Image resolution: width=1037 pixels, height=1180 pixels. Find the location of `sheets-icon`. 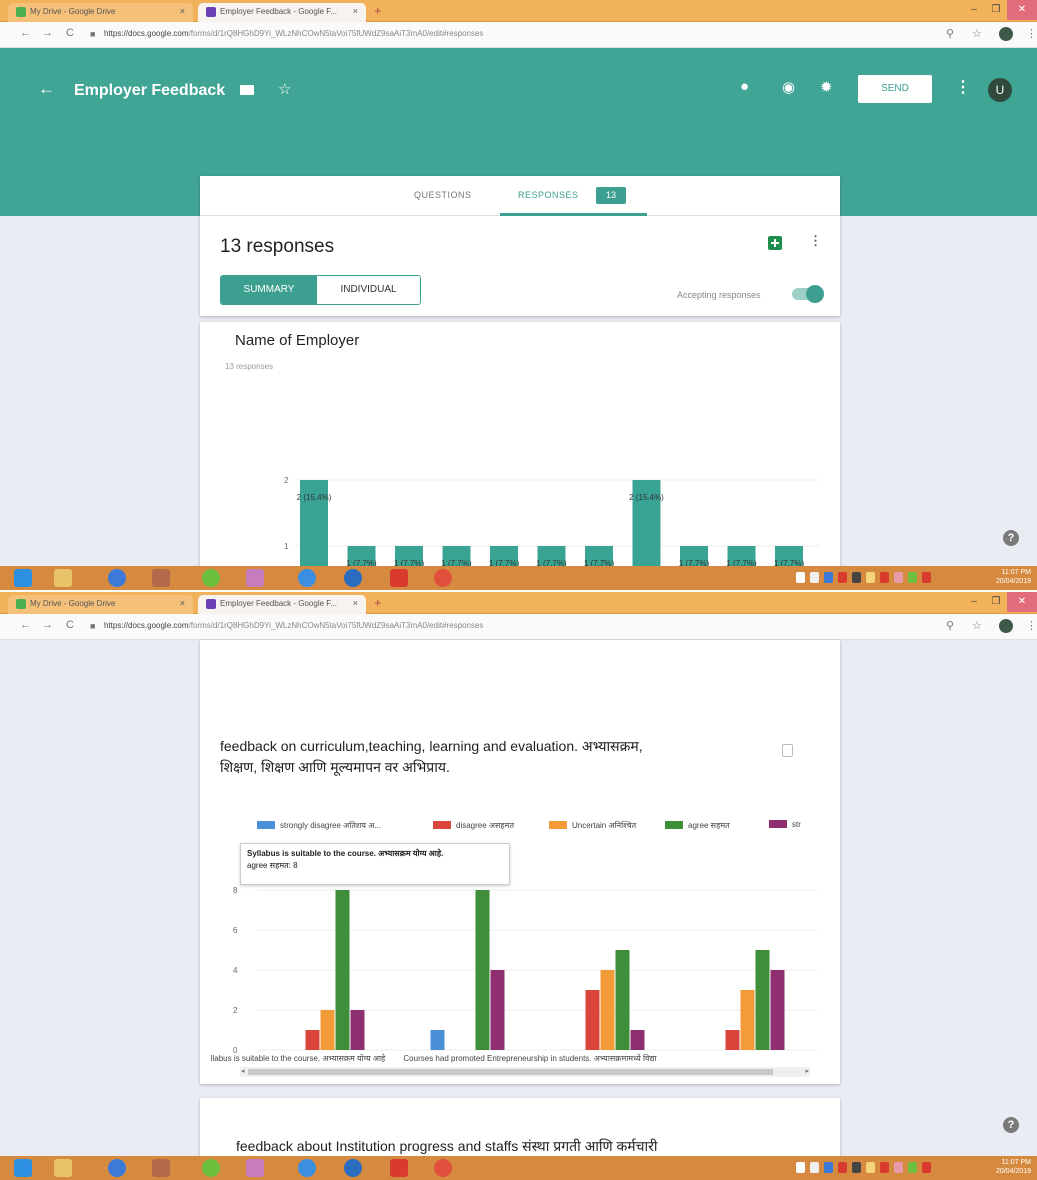

sheets-icon is located at coordinates (775, 243).